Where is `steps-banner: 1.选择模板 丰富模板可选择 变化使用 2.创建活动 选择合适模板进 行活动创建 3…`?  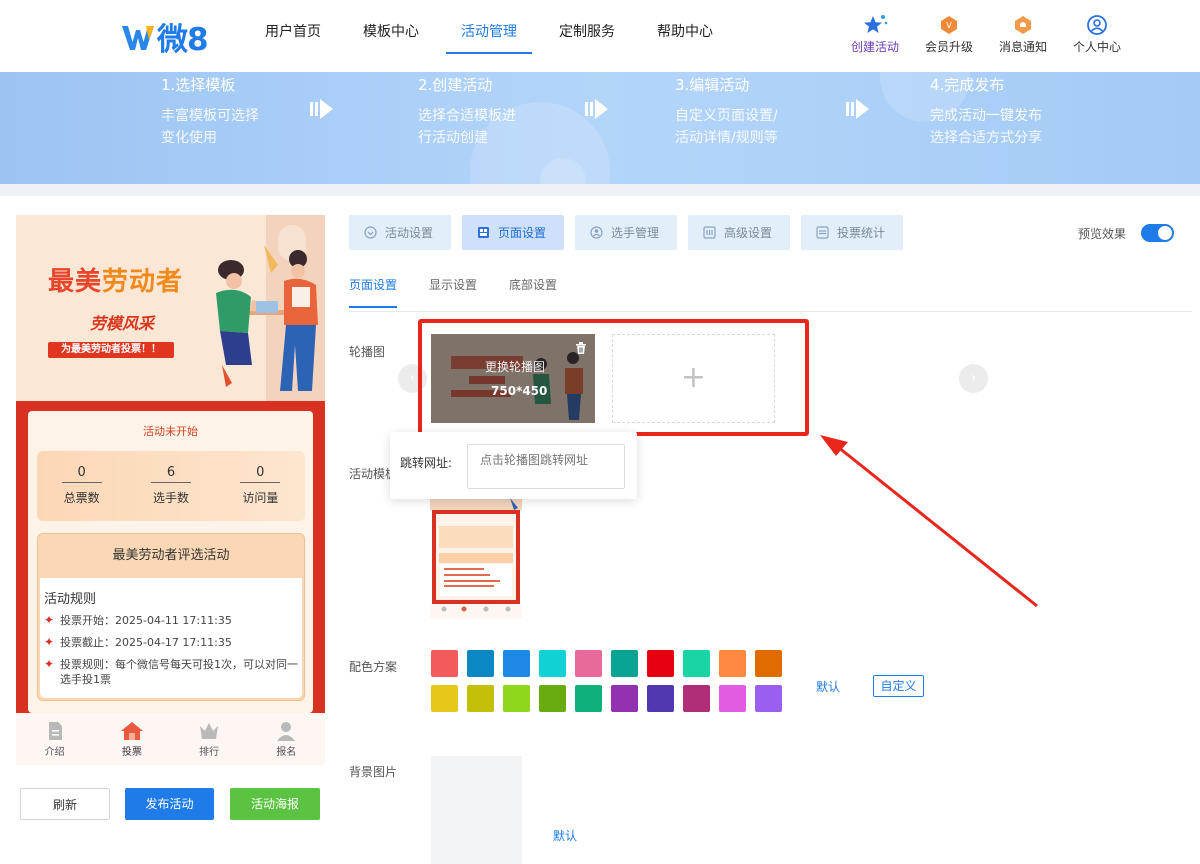
steps-banner: 1.选择模板 丰富模板可选择 变化使用 2.创建活动 选择合适模板进 行活动创建 3… is located at coordinates (600, 128).